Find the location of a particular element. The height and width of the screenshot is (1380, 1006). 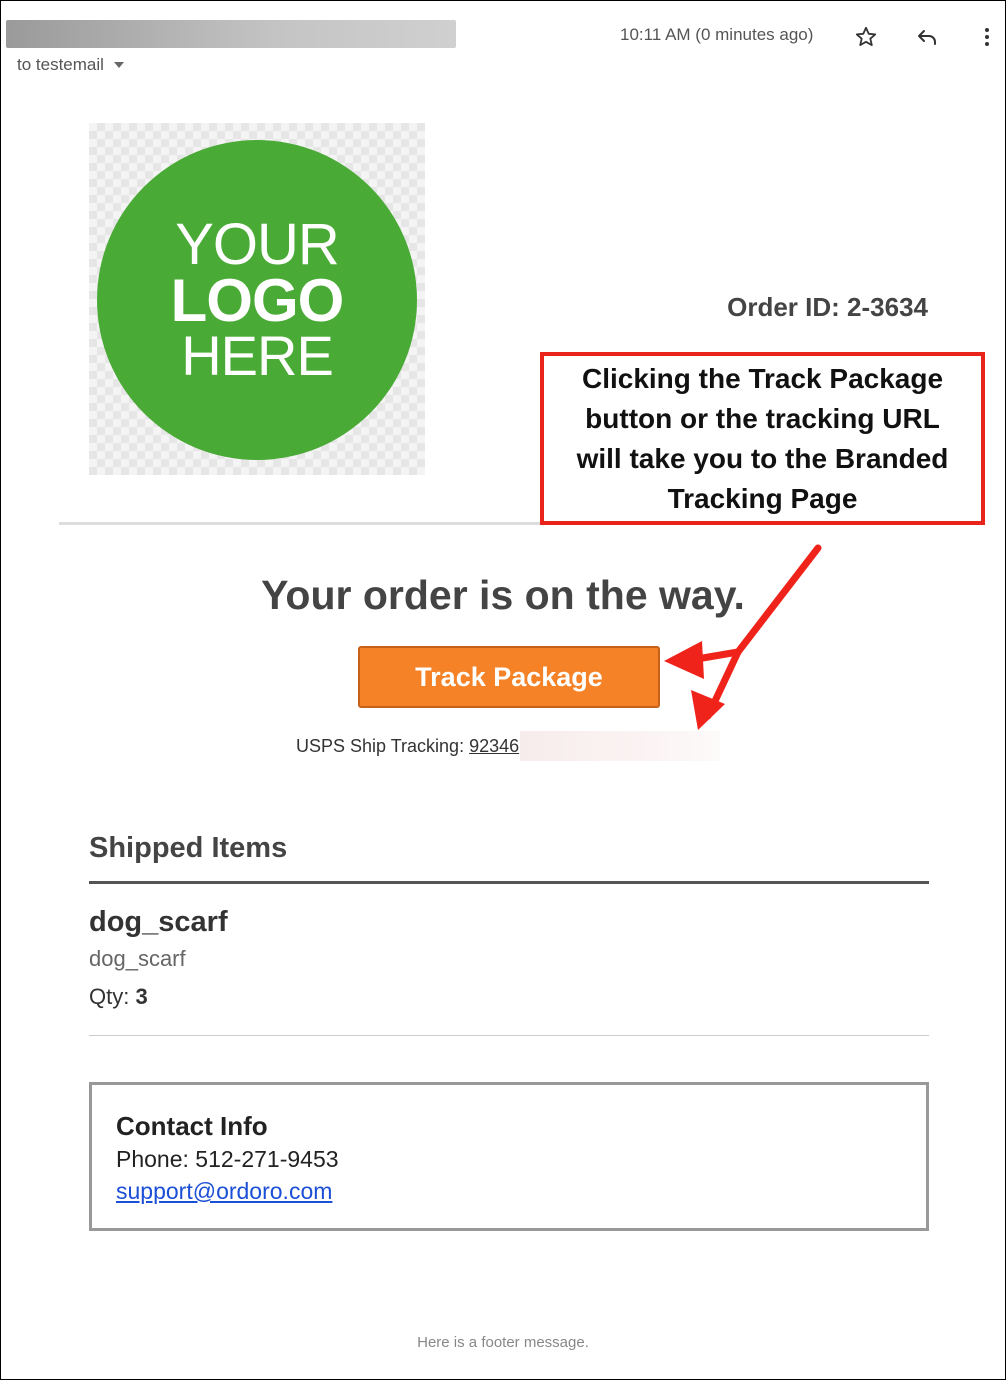

logo-text-line-2: LOGO is located at coordinates (257, 301).